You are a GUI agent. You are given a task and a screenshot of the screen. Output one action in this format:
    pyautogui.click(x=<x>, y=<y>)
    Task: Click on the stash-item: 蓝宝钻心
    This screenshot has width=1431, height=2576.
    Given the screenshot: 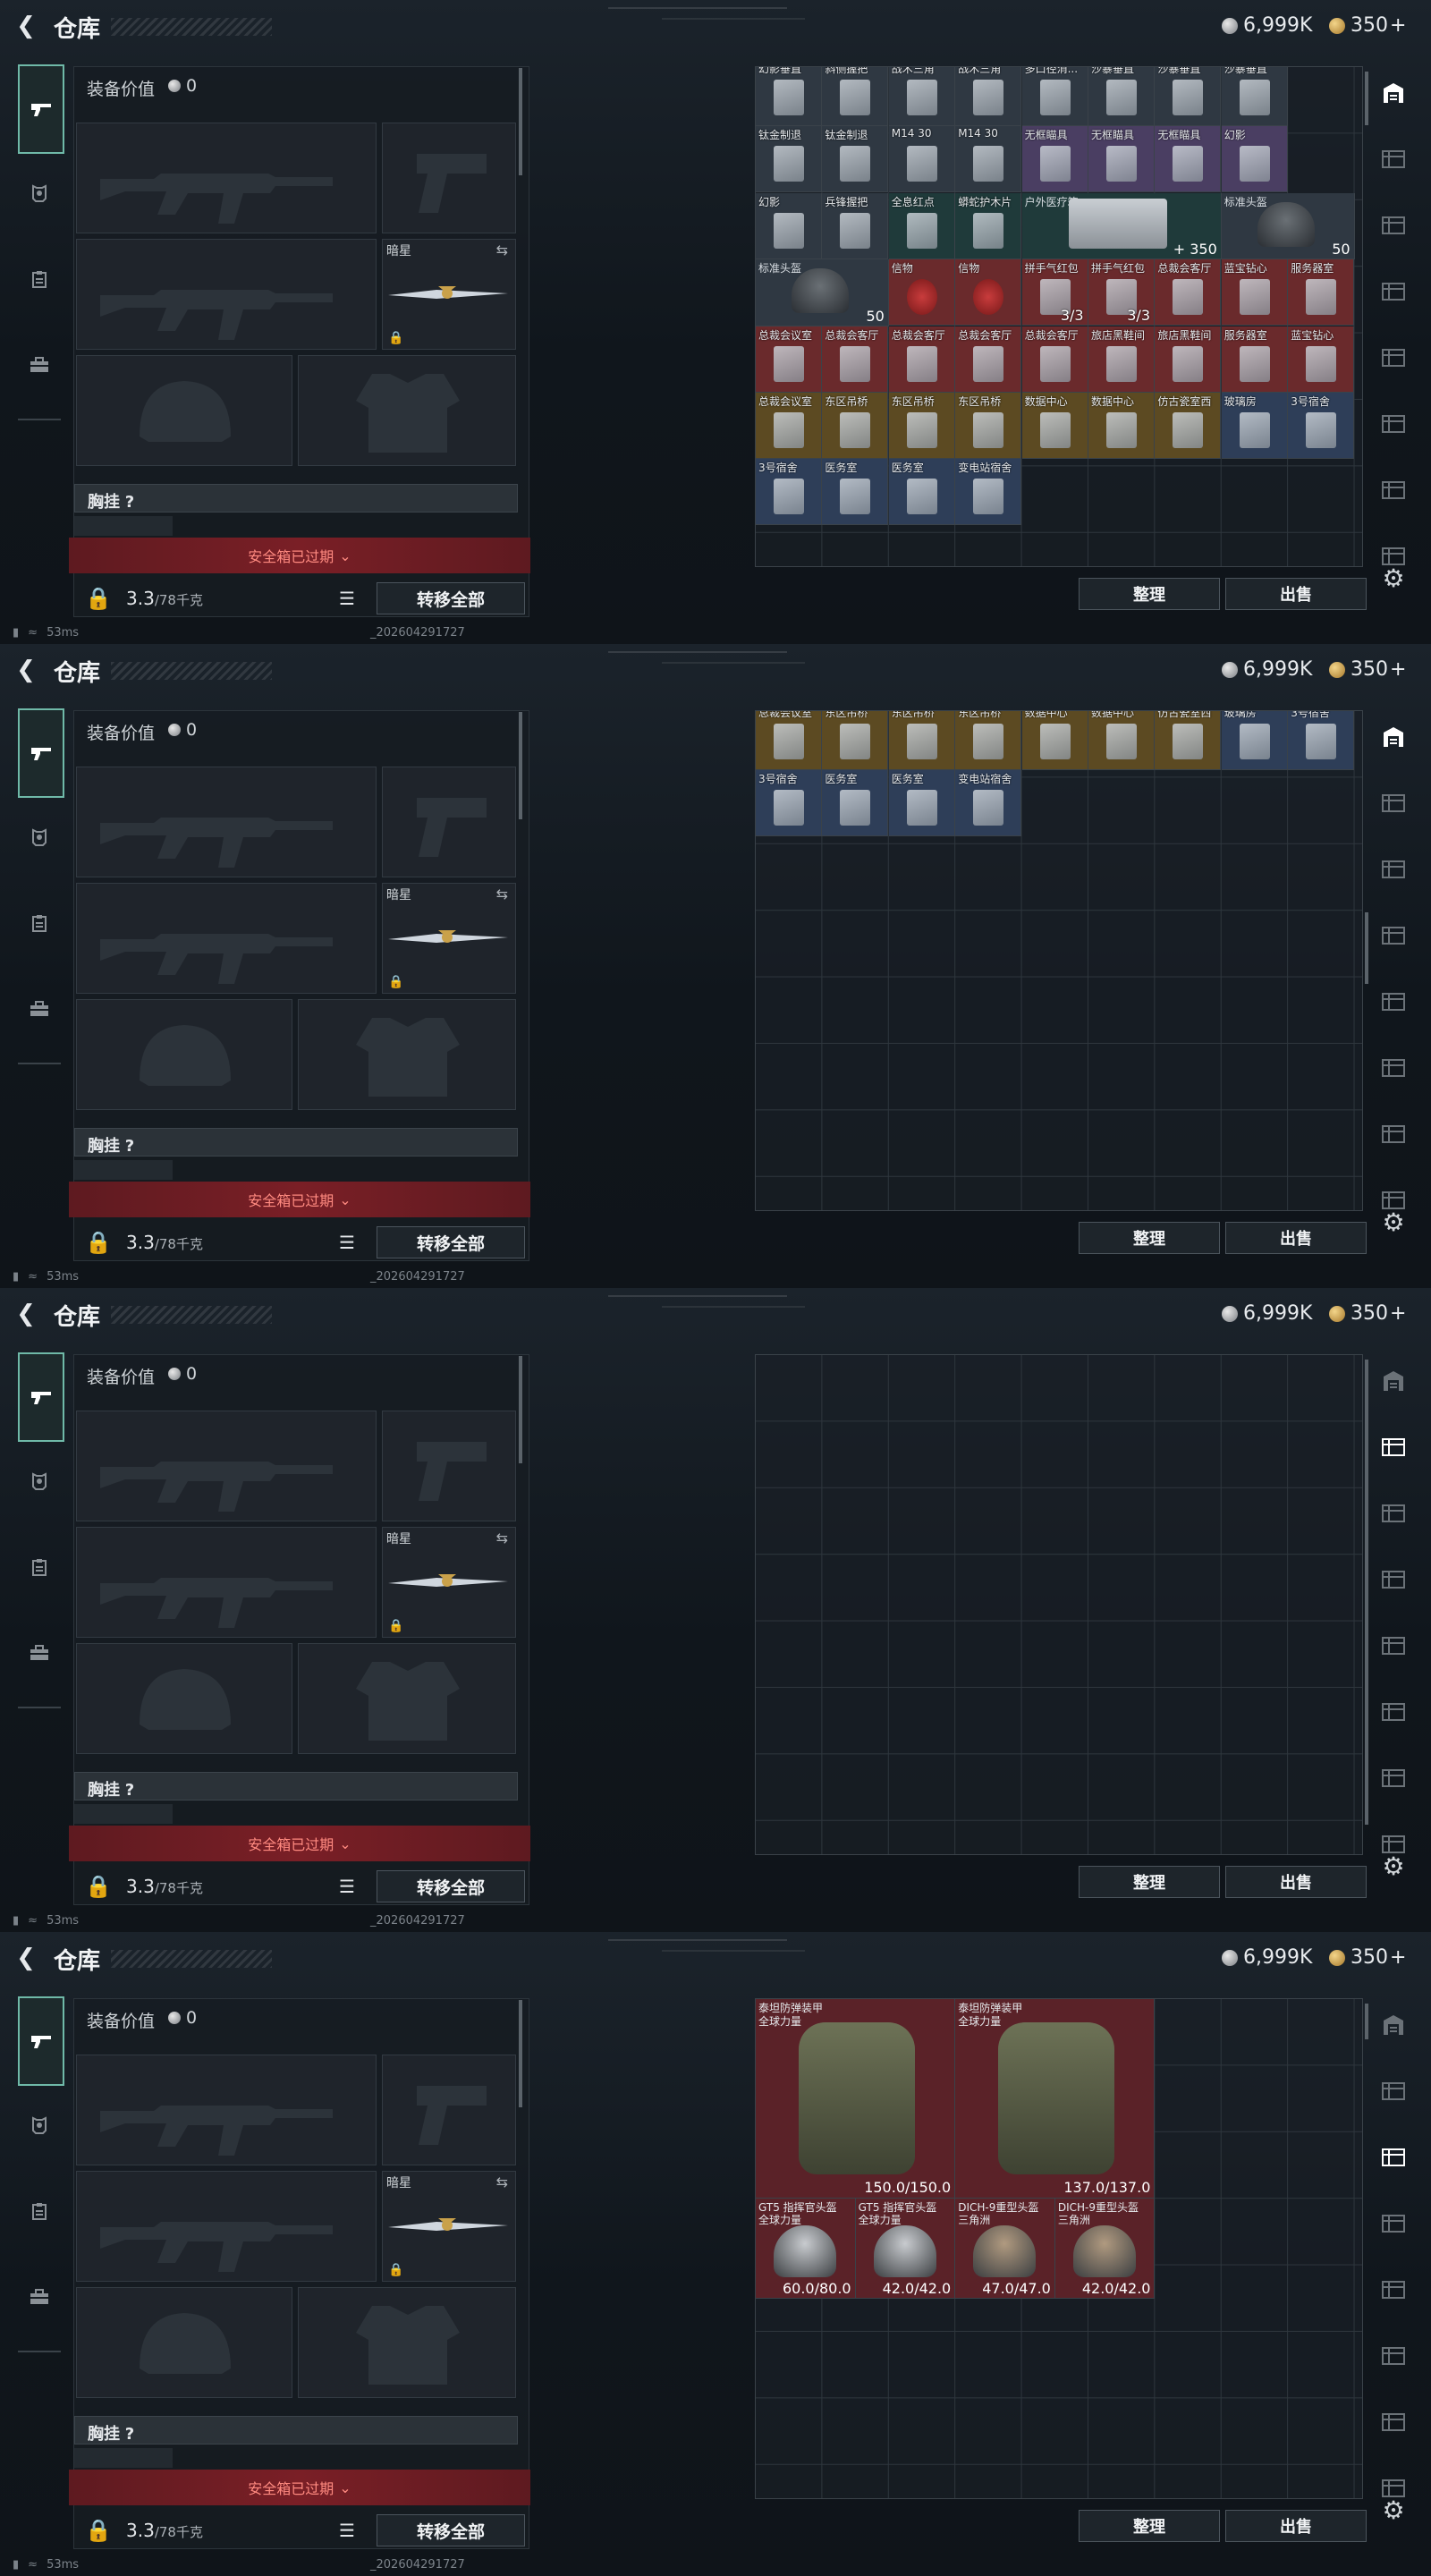 What is the action you would take?
    pyautogui.click(x=1321, y=359)
    